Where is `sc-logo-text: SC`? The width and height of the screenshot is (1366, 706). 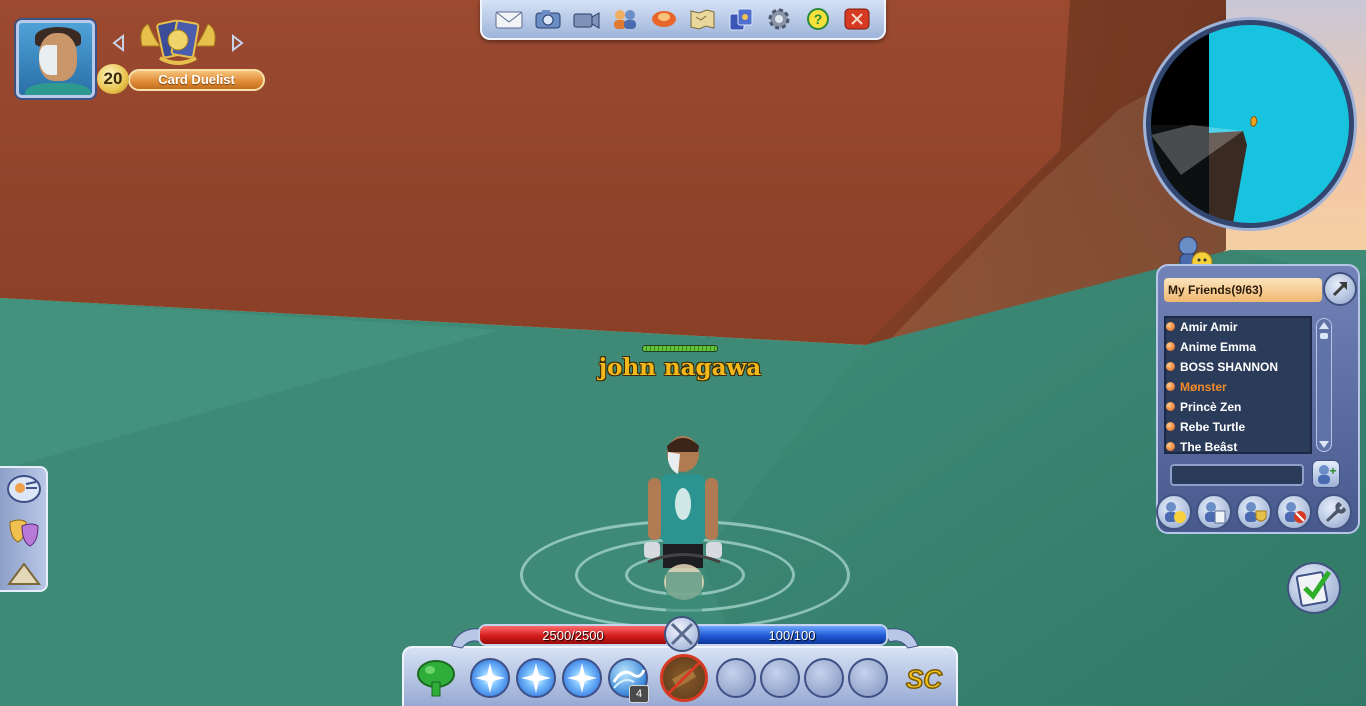
sc-logo-text: SC is located at coordinates (924, 679).